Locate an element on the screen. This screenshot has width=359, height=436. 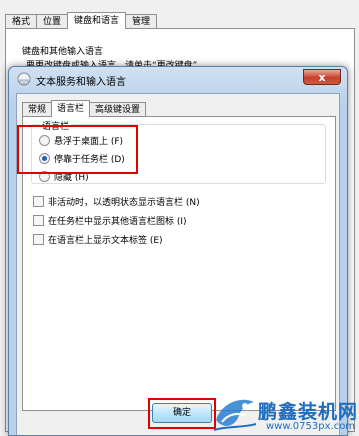
radio-label: 悬浮于桌面上 (F) is located at coordinates (89, 142).